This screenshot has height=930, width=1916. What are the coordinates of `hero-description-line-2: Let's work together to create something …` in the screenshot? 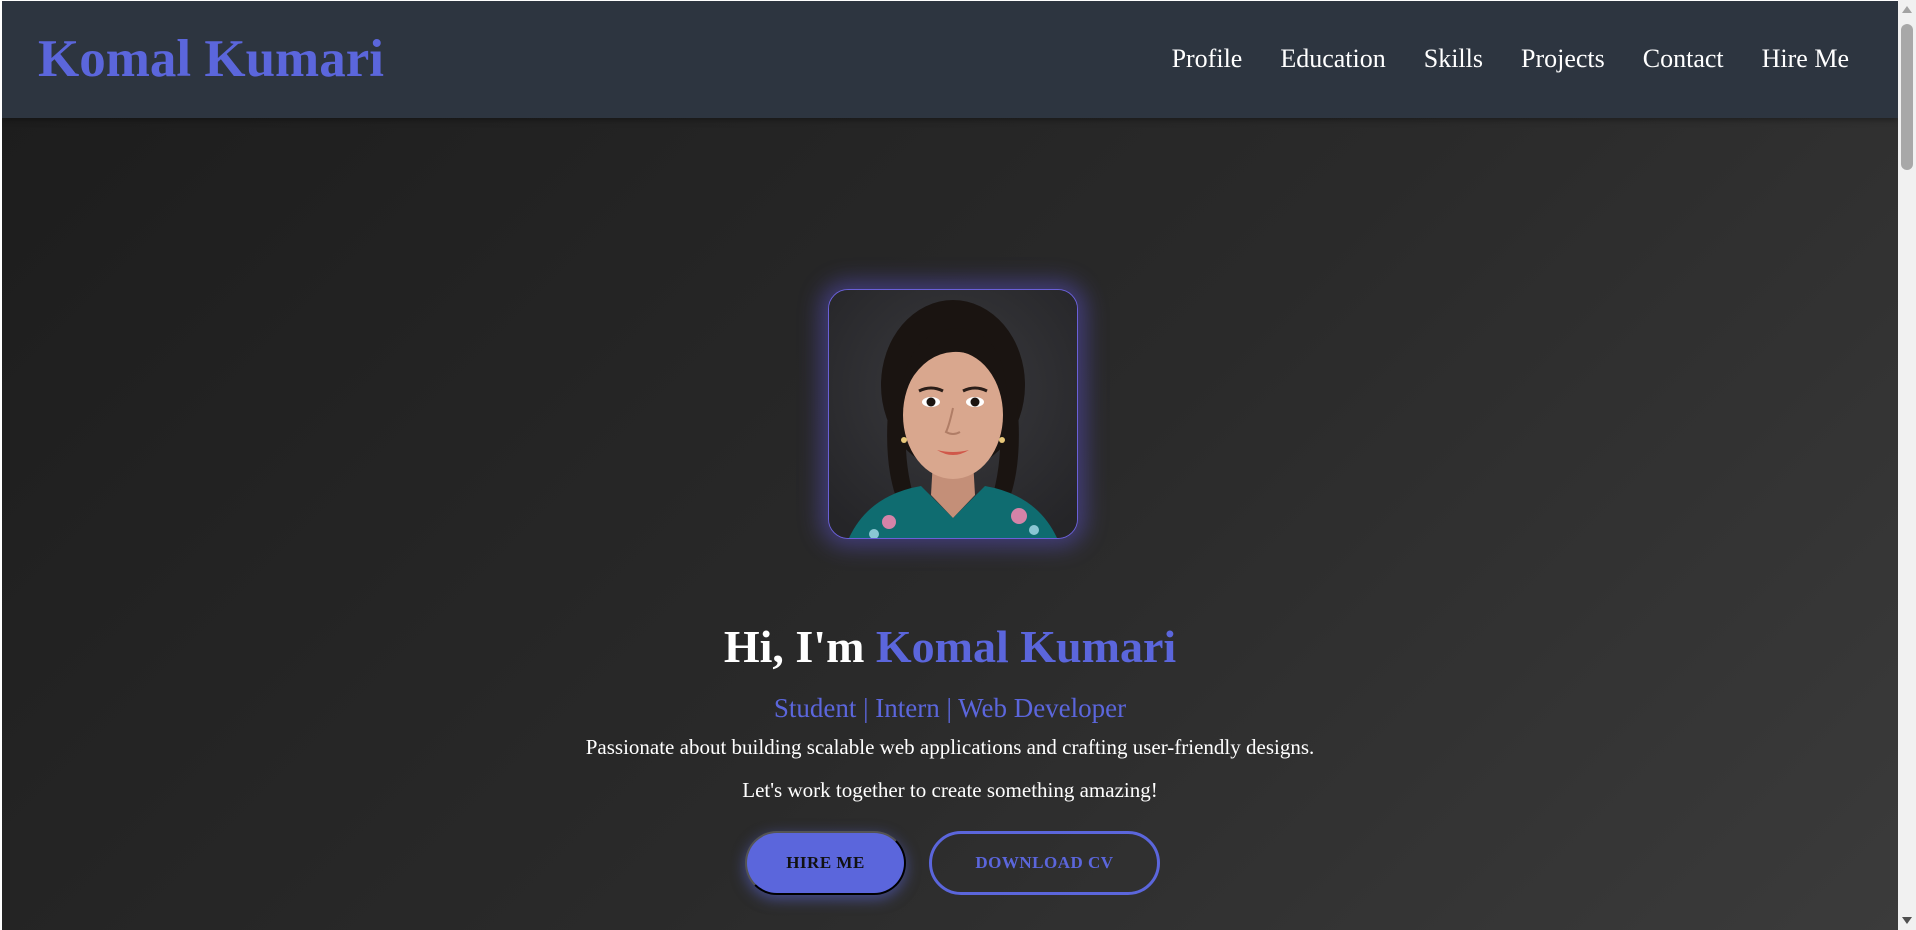 It's located at (950, 790).